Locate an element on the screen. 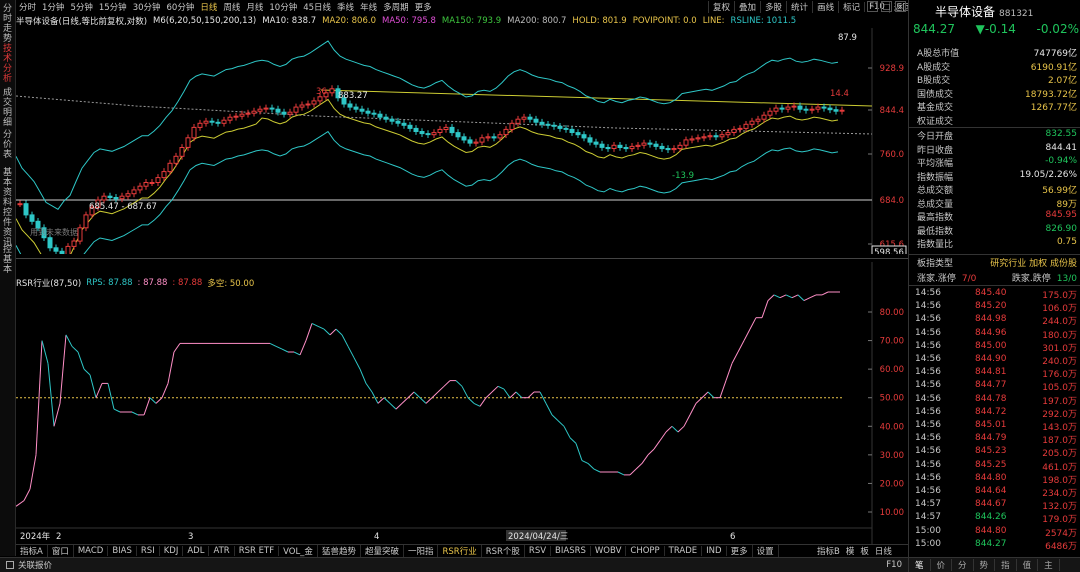 This screenshot has width=1080, height=572. minimize-icon: – is located at coordinates (872, 6).